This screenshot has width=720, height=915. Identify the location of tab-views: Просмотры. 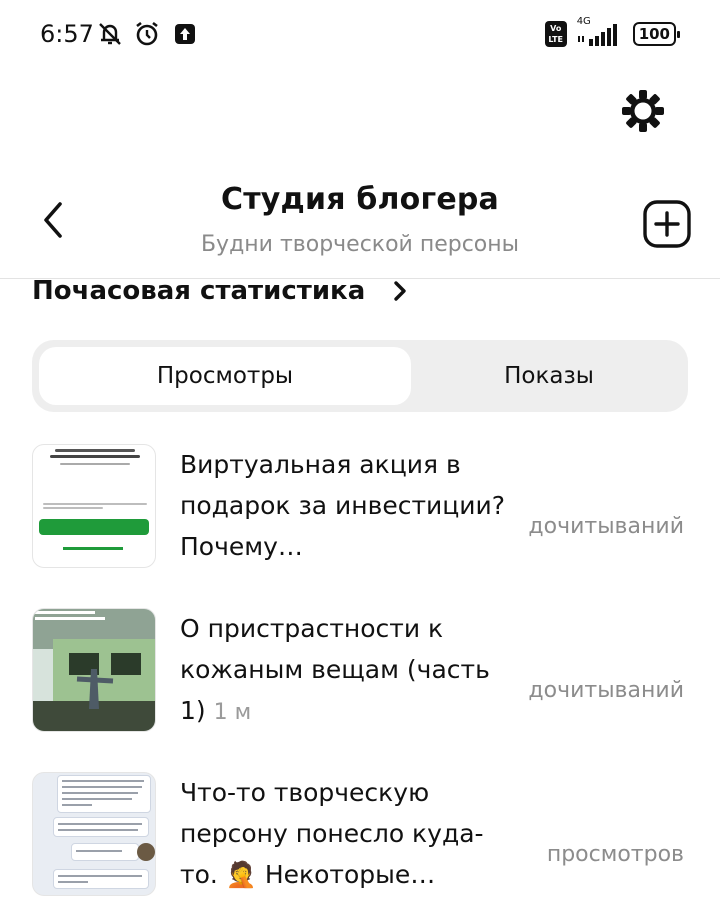
(225, 376).